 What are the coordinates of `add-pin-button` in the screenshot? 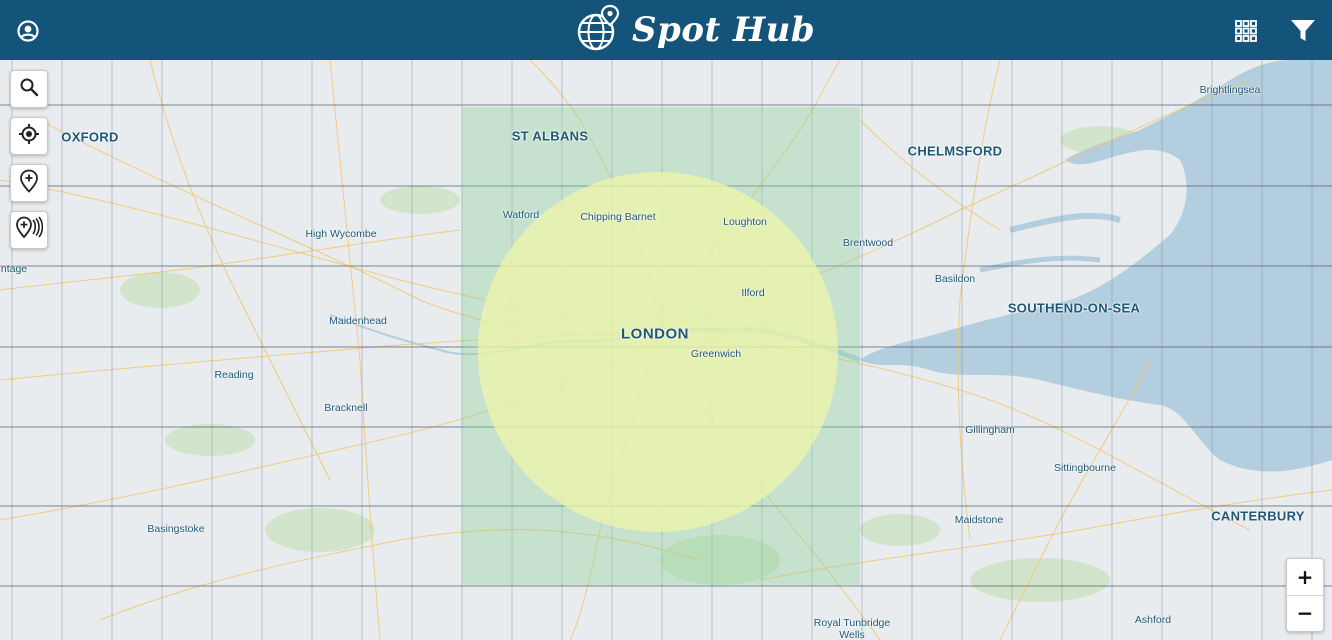 It's located at (29, 183).